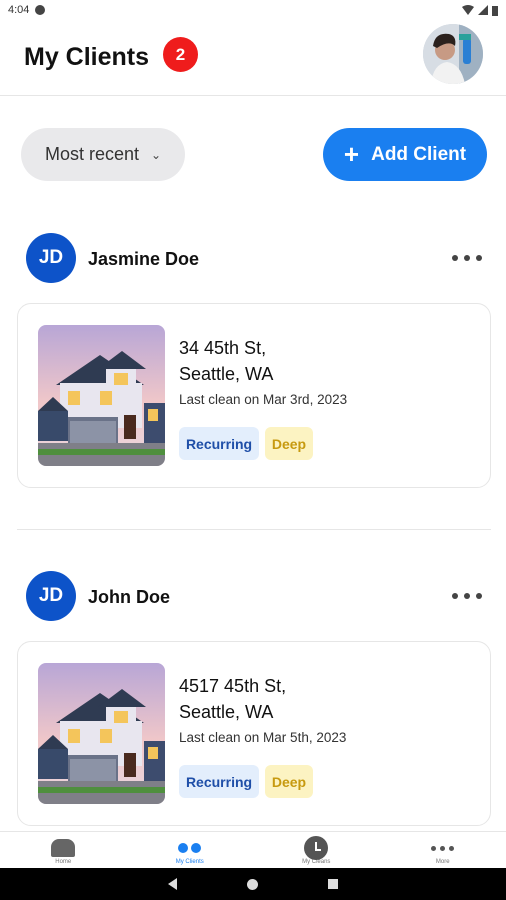 The height and width of the screenshot is (900, 506). Describe the element at coordinates (495, 10) in the screenshot. I see `battery-icon` at that location.